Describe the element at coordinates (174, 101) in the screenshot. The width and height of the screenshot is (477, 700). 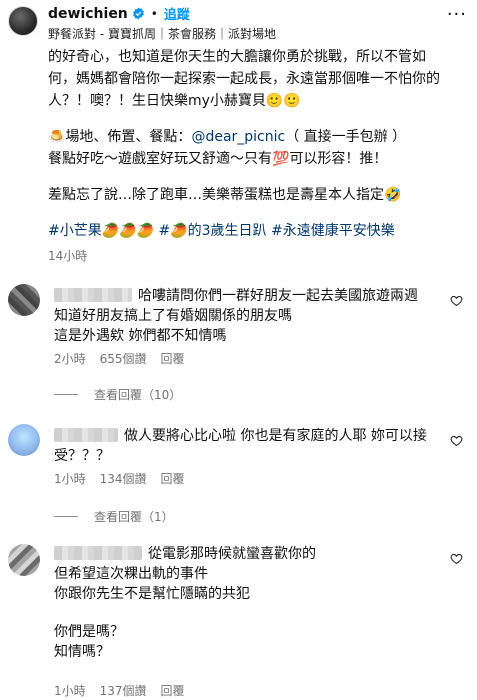
I see `caption-line: 人？！噢？！生日快樂my小赫寶貝🙂🙂` at that location.